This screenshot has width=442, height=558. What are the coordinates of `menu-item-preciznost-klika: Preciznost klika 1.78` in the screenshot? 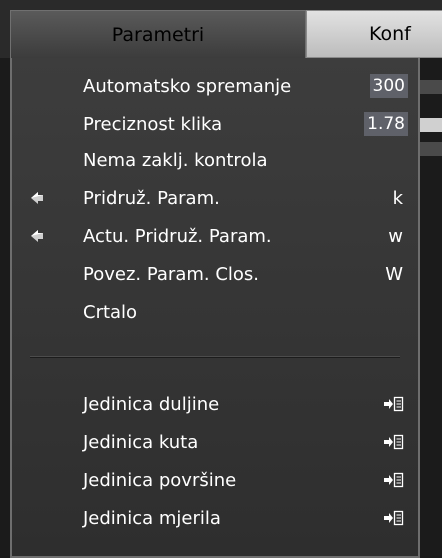 It's located at (215, 124).